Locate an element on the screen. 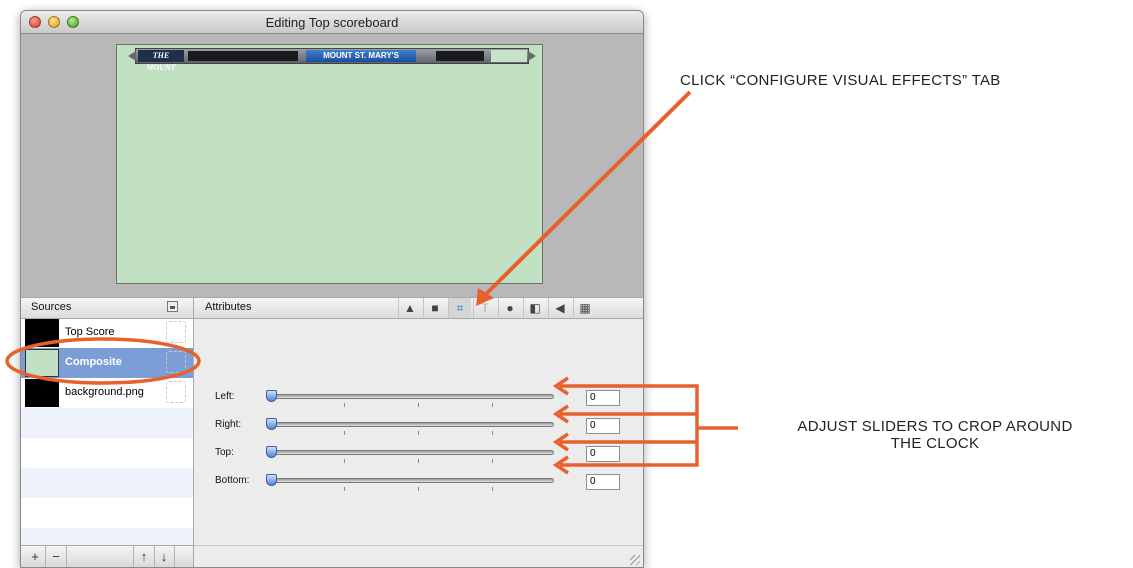  slider-bracket is located at coordinates (629, 425).